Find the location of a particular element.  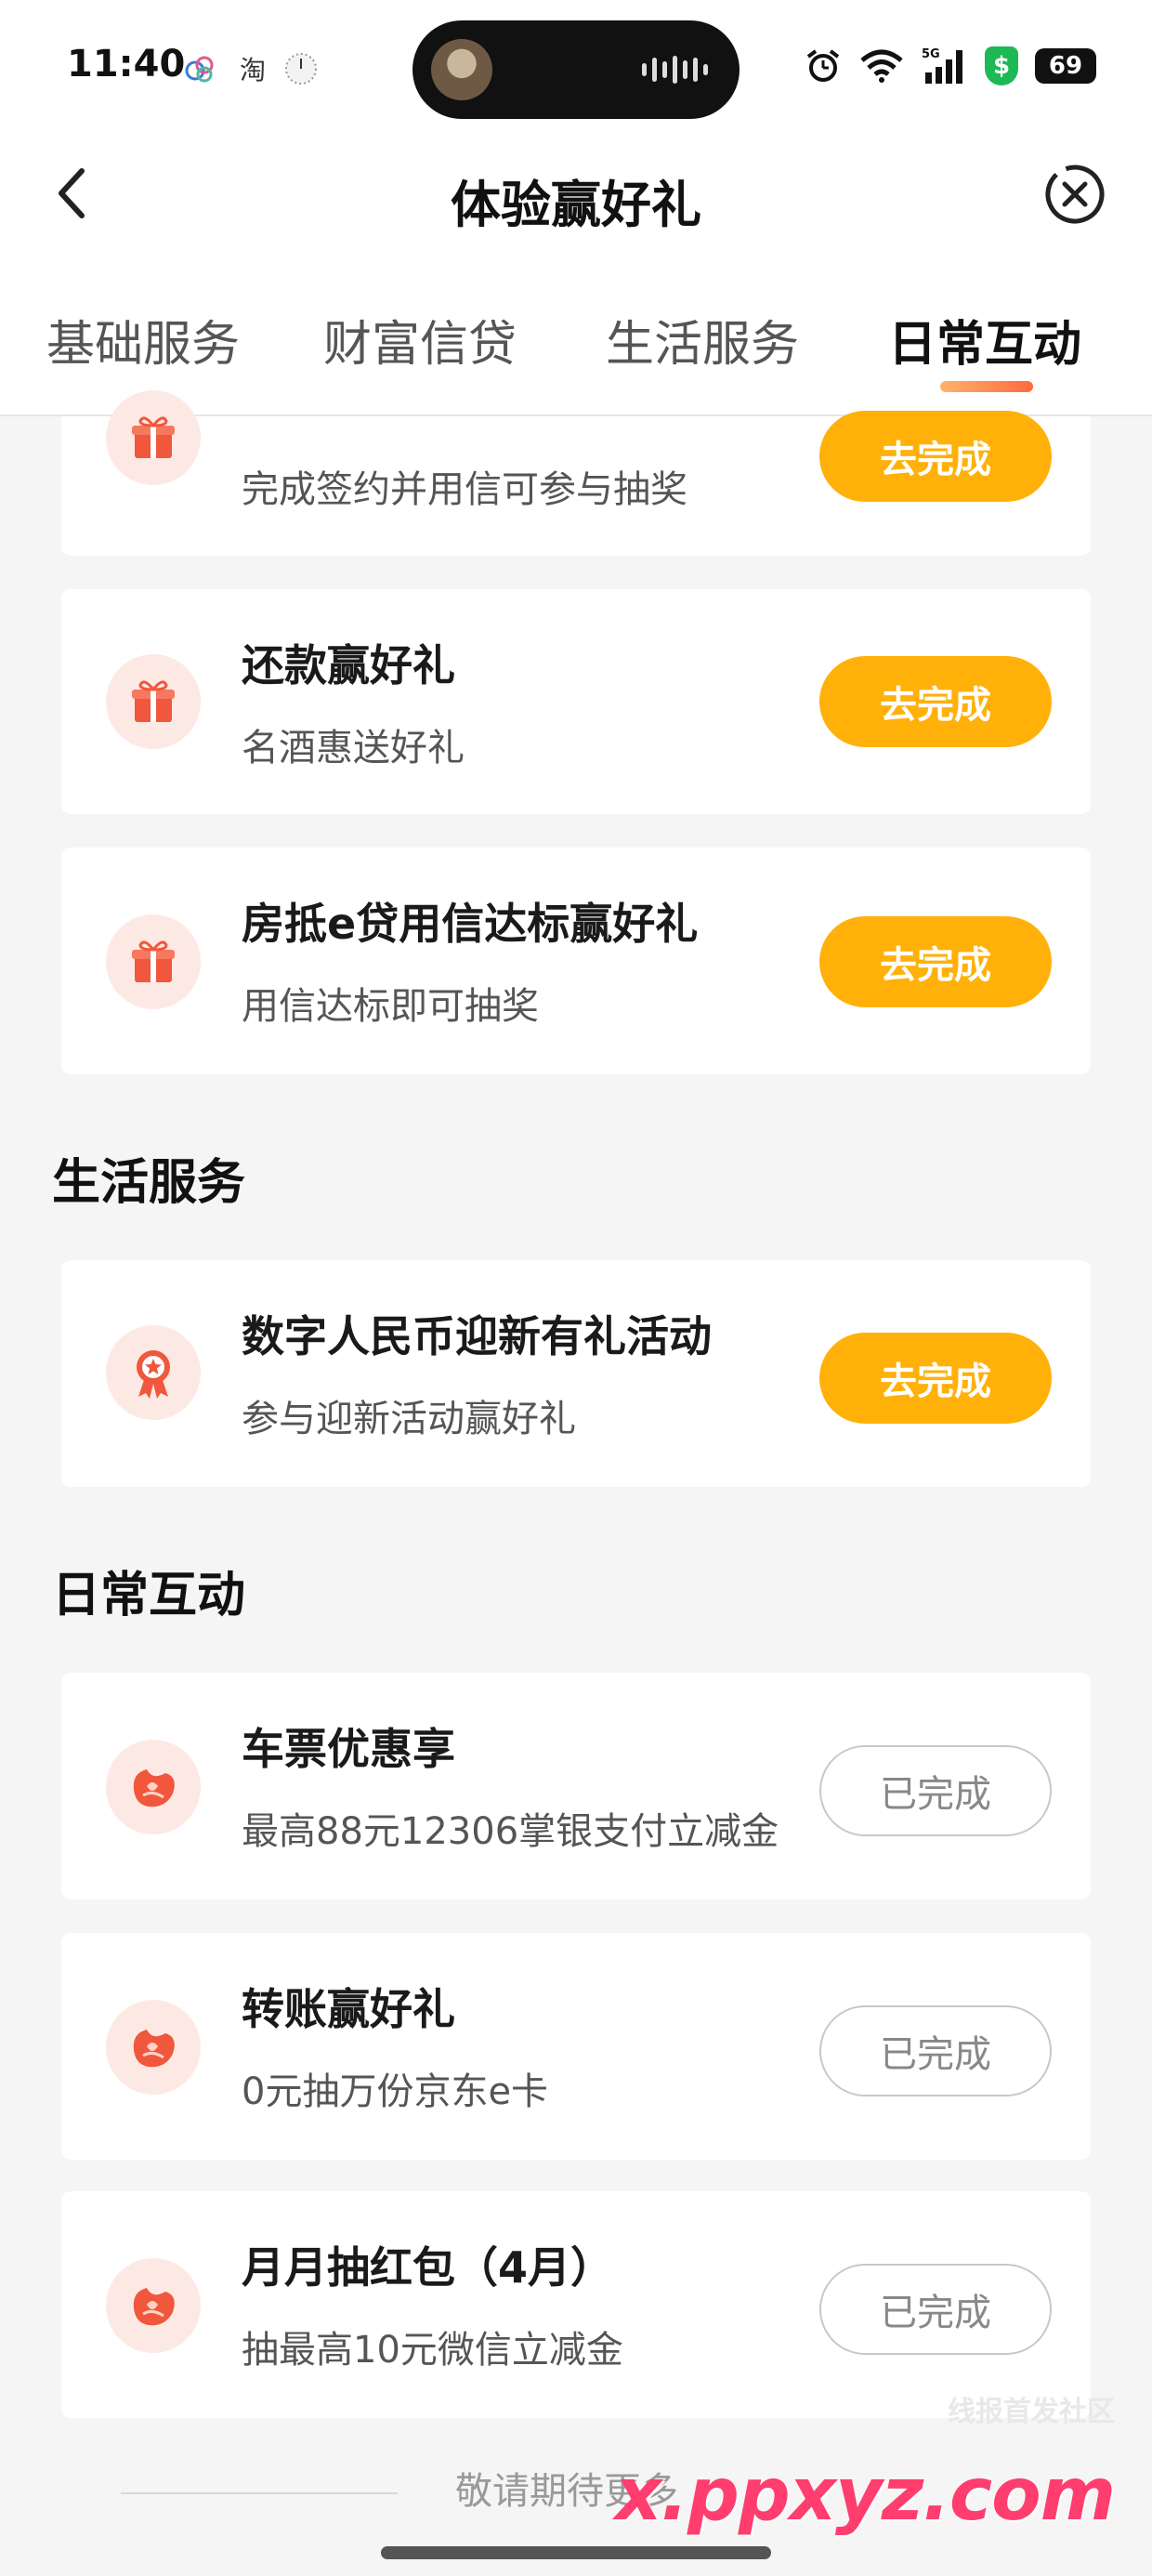

task-card: 还款赢好礼 名酒惠送好礼 去完成 is located at coordinates (576, 701).